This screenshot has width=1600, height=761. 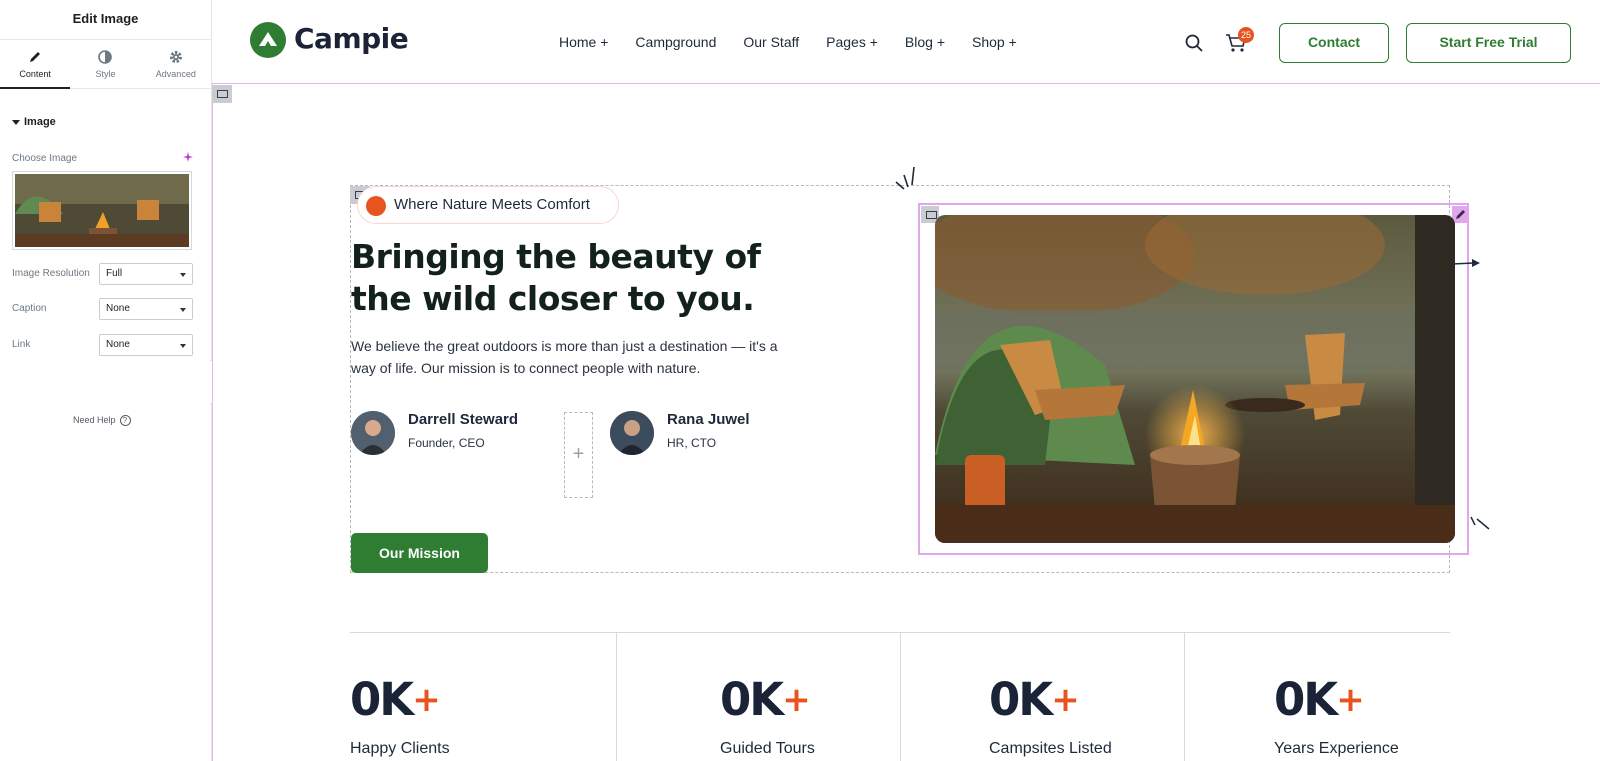 I want to click on section-image-toggle: Image, so click(x=34, y=122).